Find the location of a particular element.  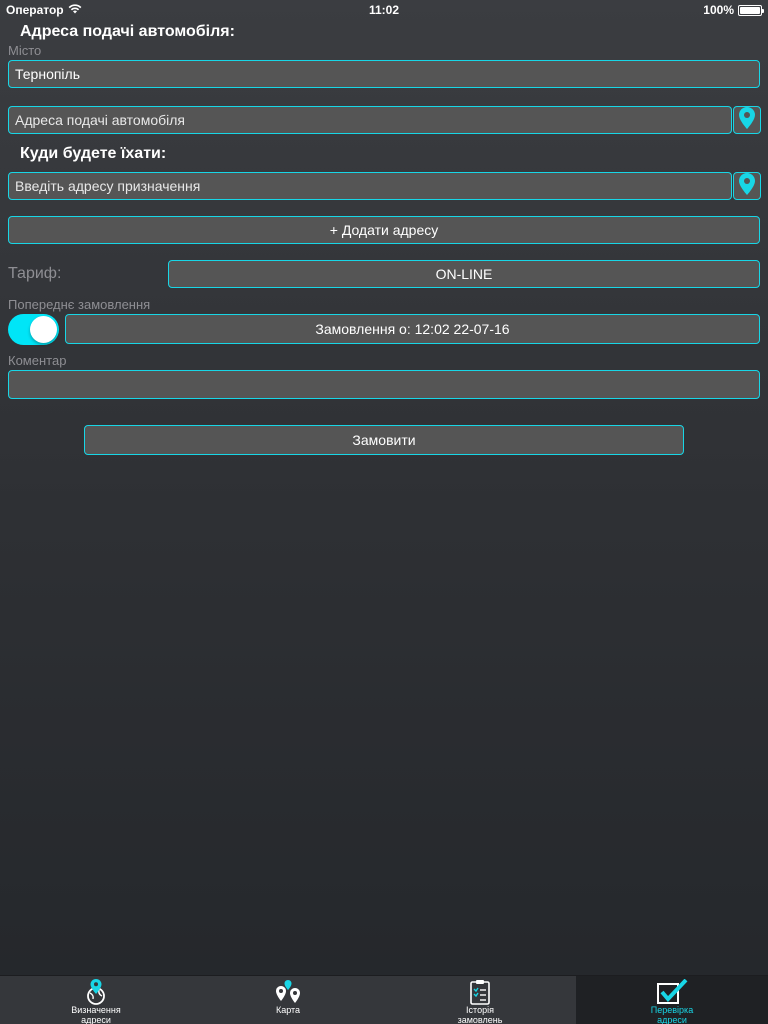

city-field: Тернопіль is located at coordinates (384, 74).